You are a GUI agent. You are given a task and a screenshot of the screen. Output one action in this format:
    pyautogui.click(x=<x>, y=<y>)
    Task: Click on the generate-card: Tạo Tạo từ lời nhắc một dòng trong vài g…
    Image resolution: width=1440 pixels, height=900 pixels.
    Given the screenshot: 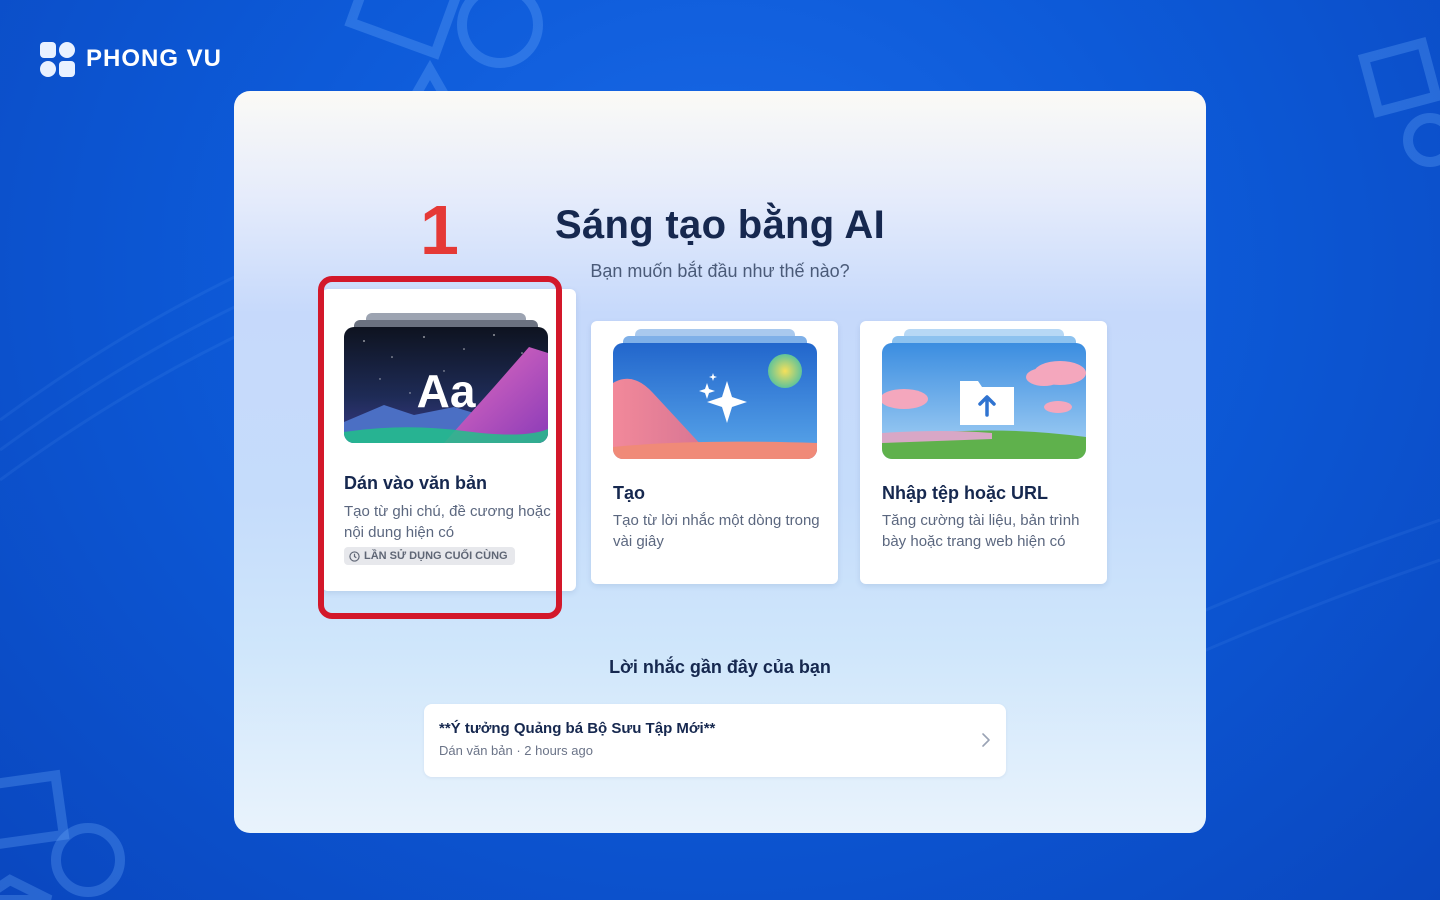 What is the action you would take?
    pyautogui.click(x=714, y=452)
    